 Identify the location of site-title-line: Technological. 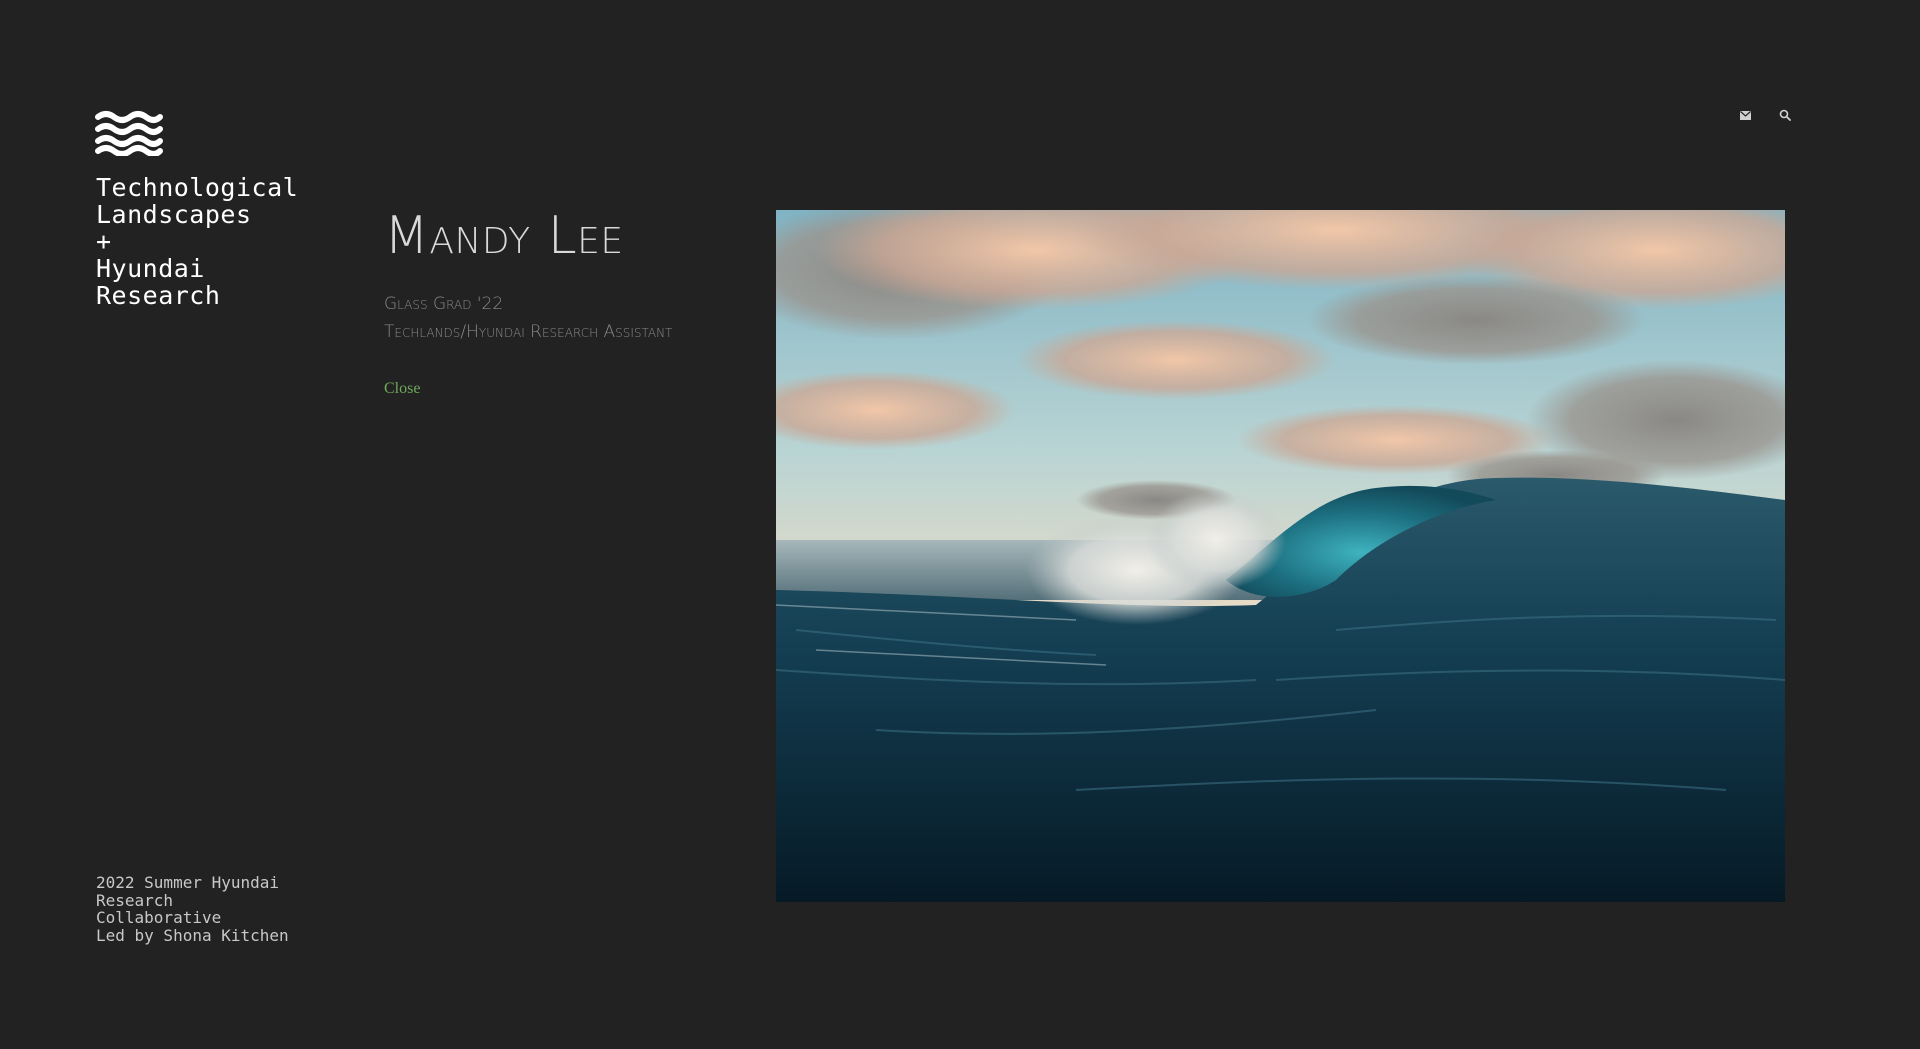
(197, 187).